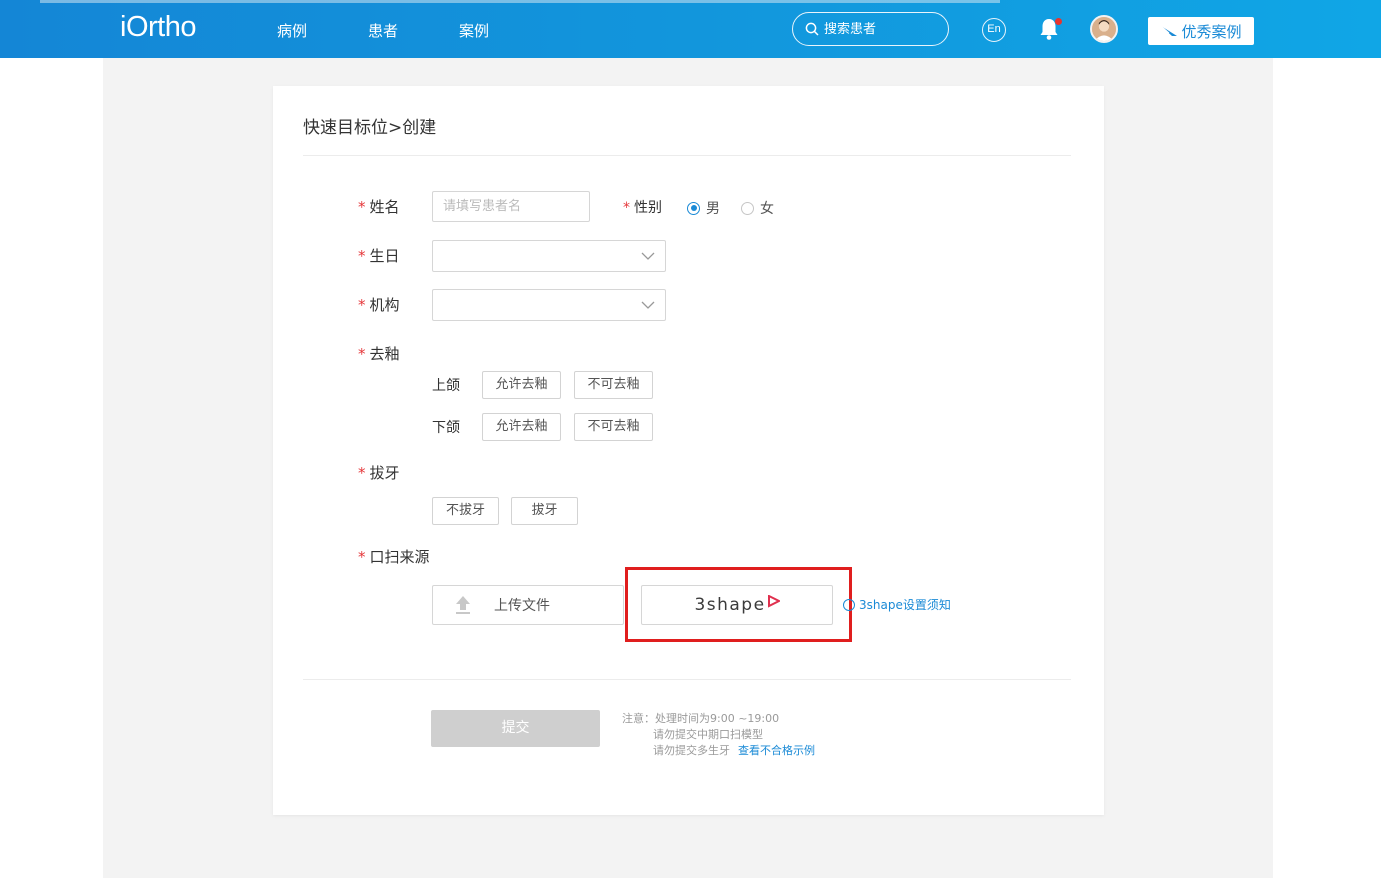 The image size is (1381, 878). I want to click on birthday-select, so click(549, 256).